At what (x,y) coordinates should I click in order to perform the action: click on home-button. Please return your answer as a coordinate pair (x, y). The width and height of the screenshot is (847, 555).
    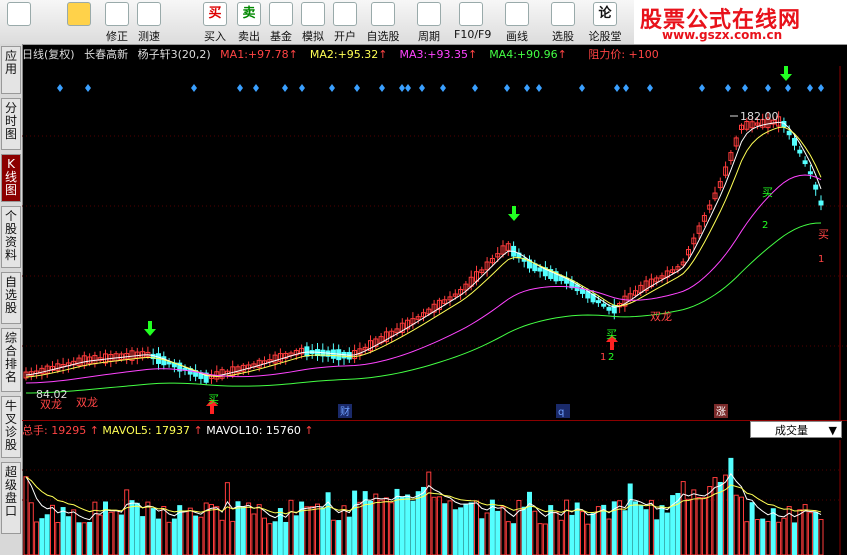
    Looking at the image, I should click on (19, 22).